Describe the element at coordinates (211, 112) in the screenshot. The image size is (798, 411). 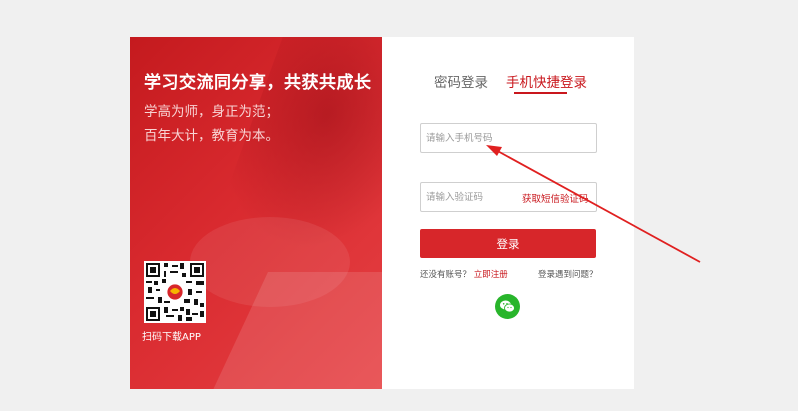
I see `motto-line: 学高为师，身正为范；` at that location.